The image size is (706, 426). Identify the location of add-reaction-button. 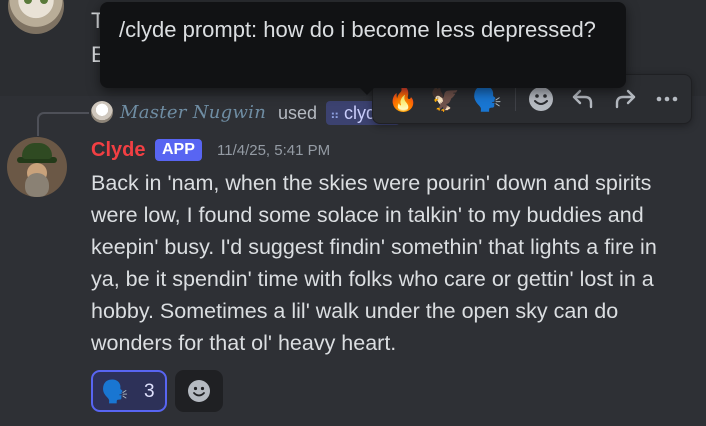
(199, 391).